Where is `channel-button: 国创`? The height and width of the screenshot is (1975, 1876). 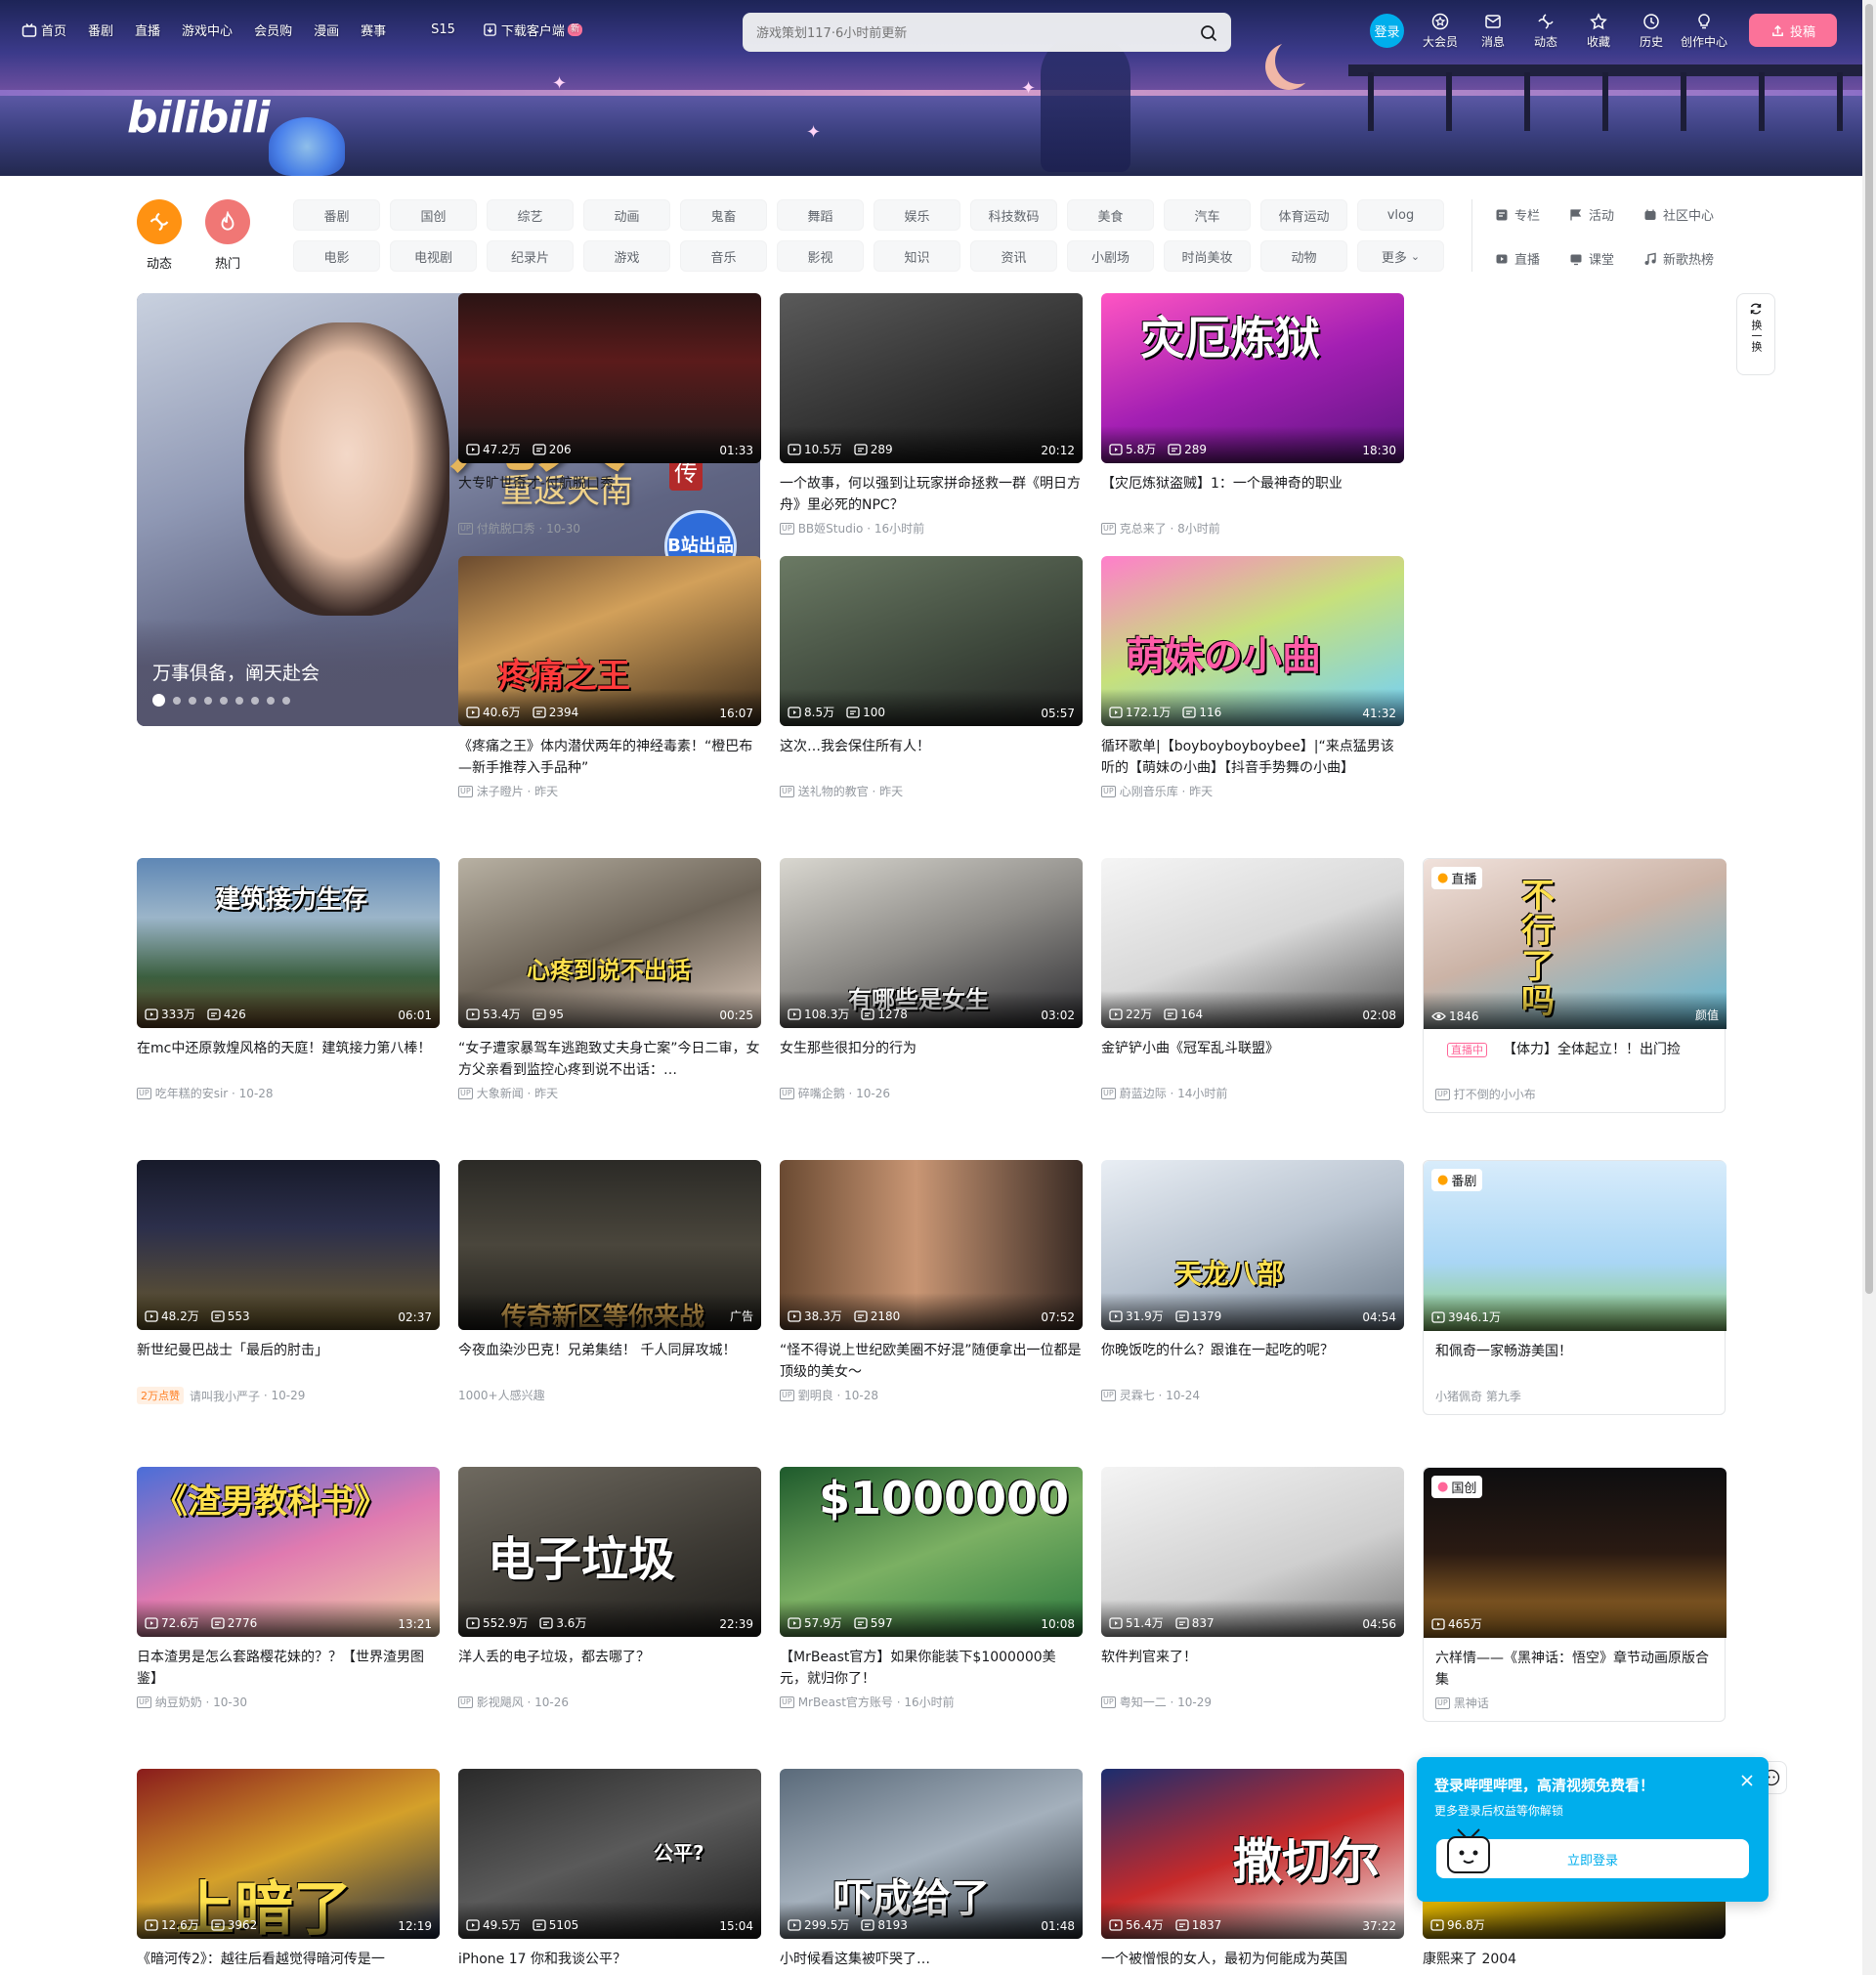 channel-button: 国创 is located at coordinates (433, 215).